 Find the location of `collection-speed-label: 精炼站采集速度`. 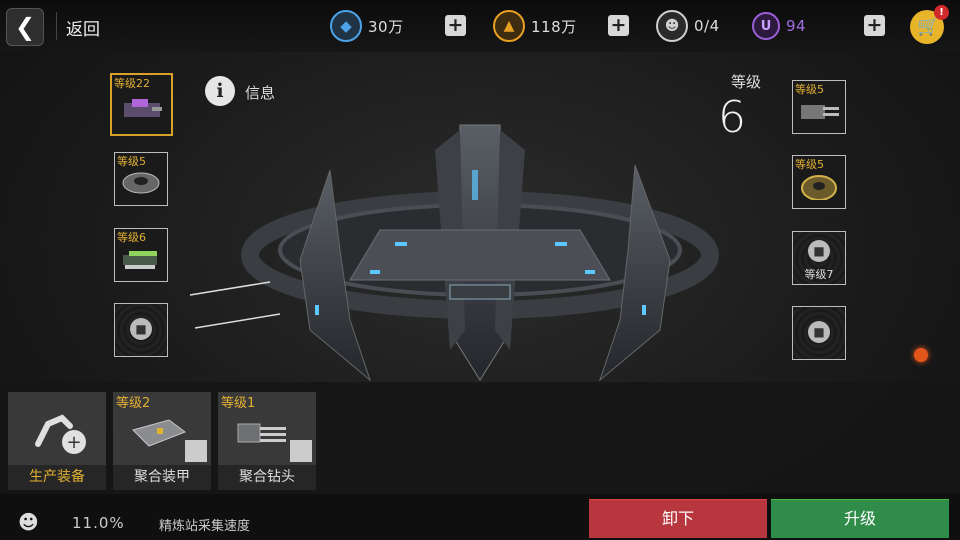

collection-speed-label: 精炼站采集速度 is located at coordinates (205, 526).